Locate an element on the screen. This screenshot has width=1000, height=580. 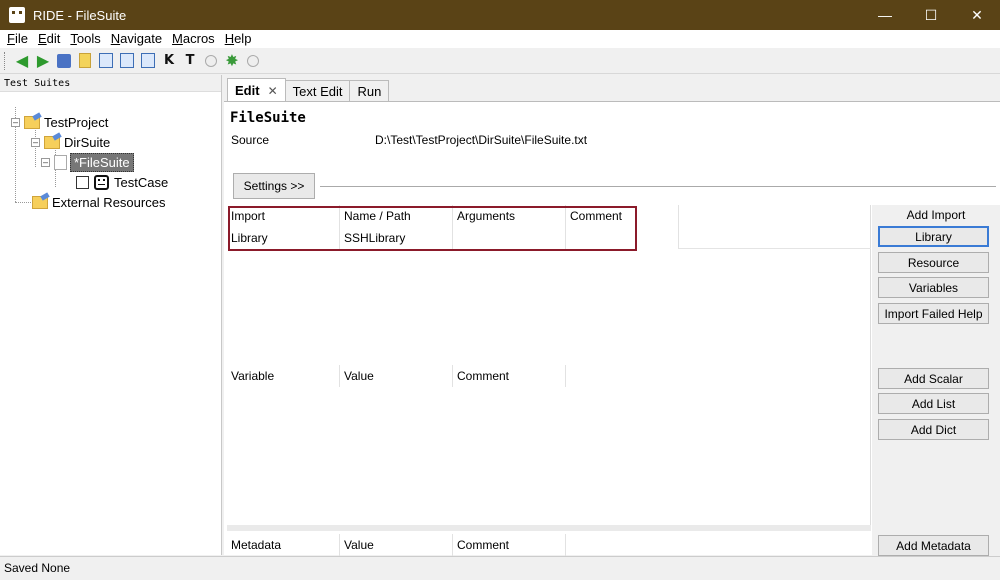
tree-item-dirsuite: – DirSuite is located at coordinates (70, 142).